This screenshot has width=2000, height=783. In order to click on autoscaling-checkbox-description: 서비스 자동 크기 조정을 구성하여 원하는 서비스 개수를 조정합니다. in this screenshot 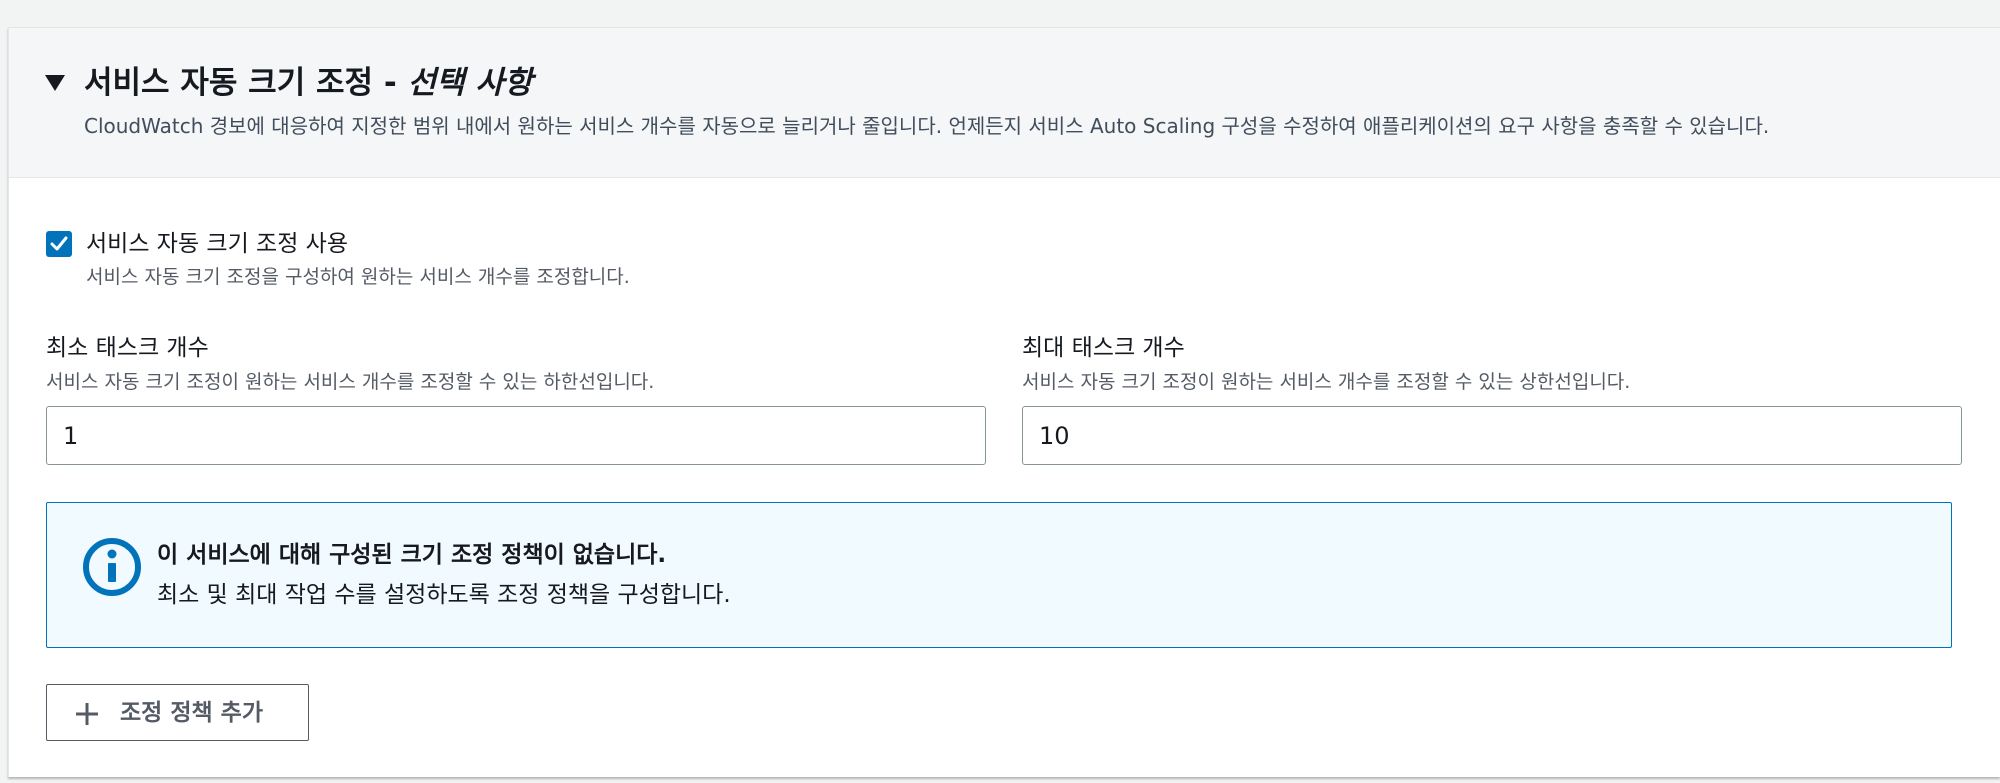, I will do `click(358, 277)`.